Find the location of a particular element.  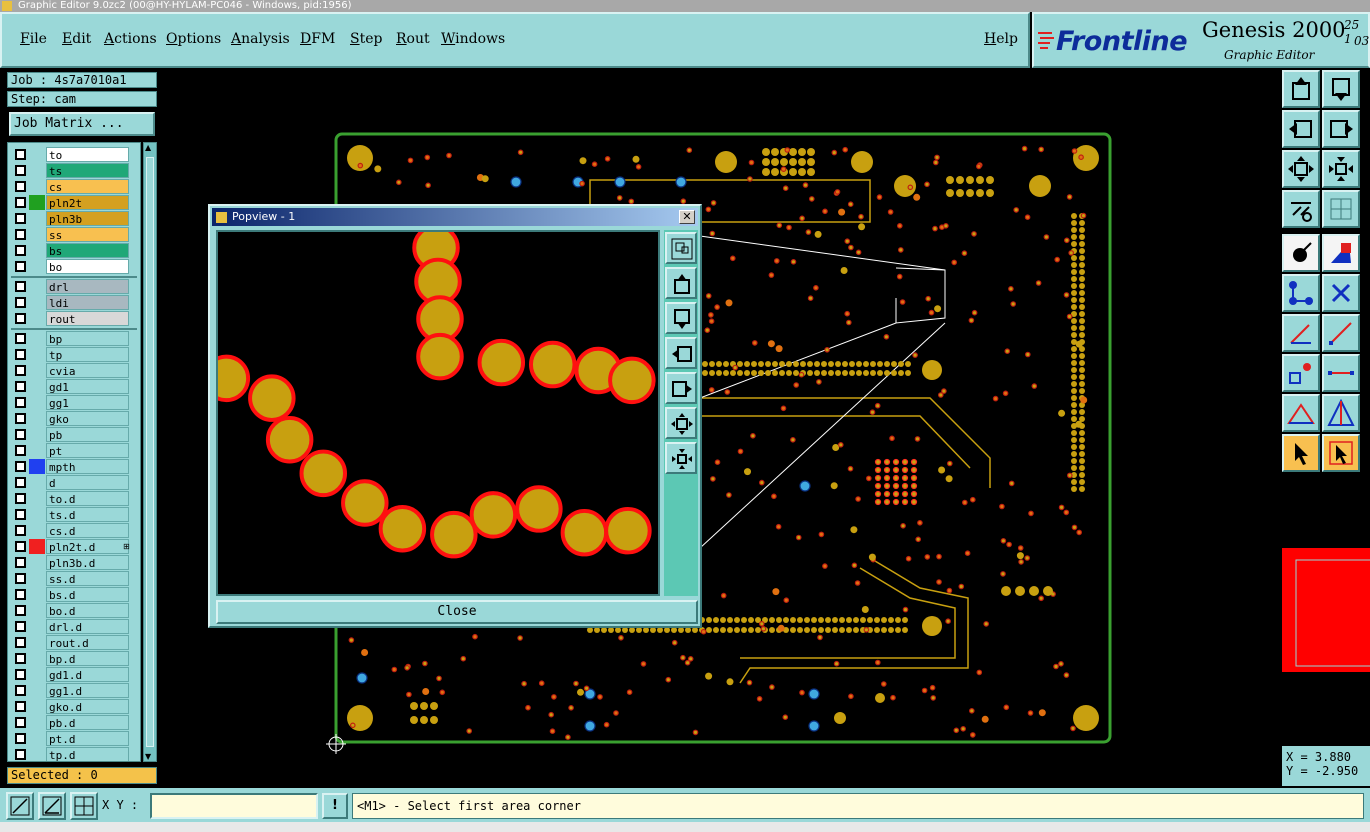

layer-name: d is located at coordinates (87, 482).